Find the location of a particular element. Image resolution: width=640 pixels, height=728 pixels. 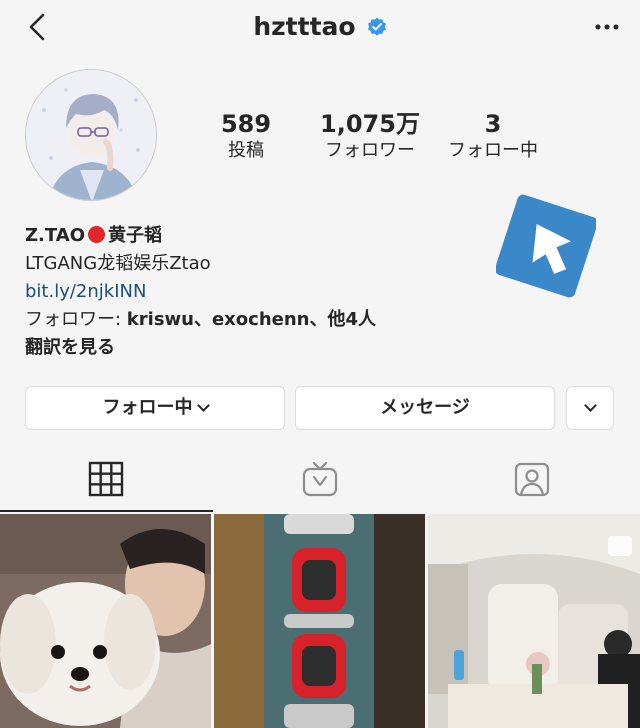

suggested-dropdown-button is located at coordinates (590, 408).